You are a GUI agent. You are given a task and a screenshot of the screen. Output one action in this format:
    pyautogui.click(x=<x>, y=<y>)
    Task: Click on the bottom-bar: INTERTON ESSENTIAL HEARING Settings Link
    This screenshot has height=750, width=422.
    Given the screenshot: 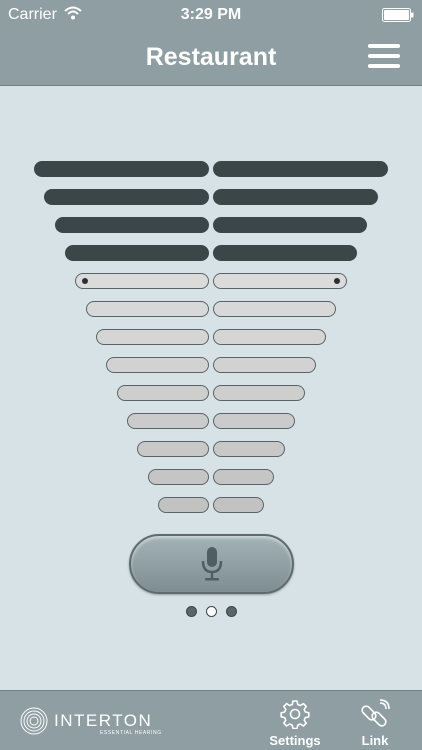 What is the action you would take?
    pyautogui.click(x=211, y=720)
    